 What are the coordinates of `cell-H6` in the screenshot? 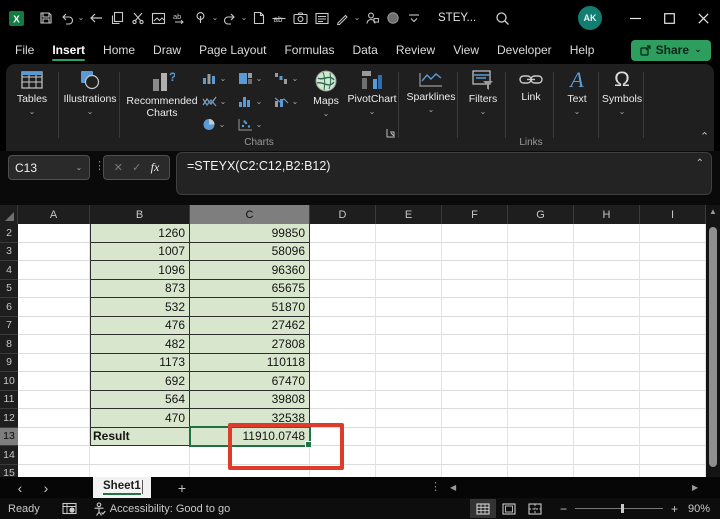 It's located at (607, 307).